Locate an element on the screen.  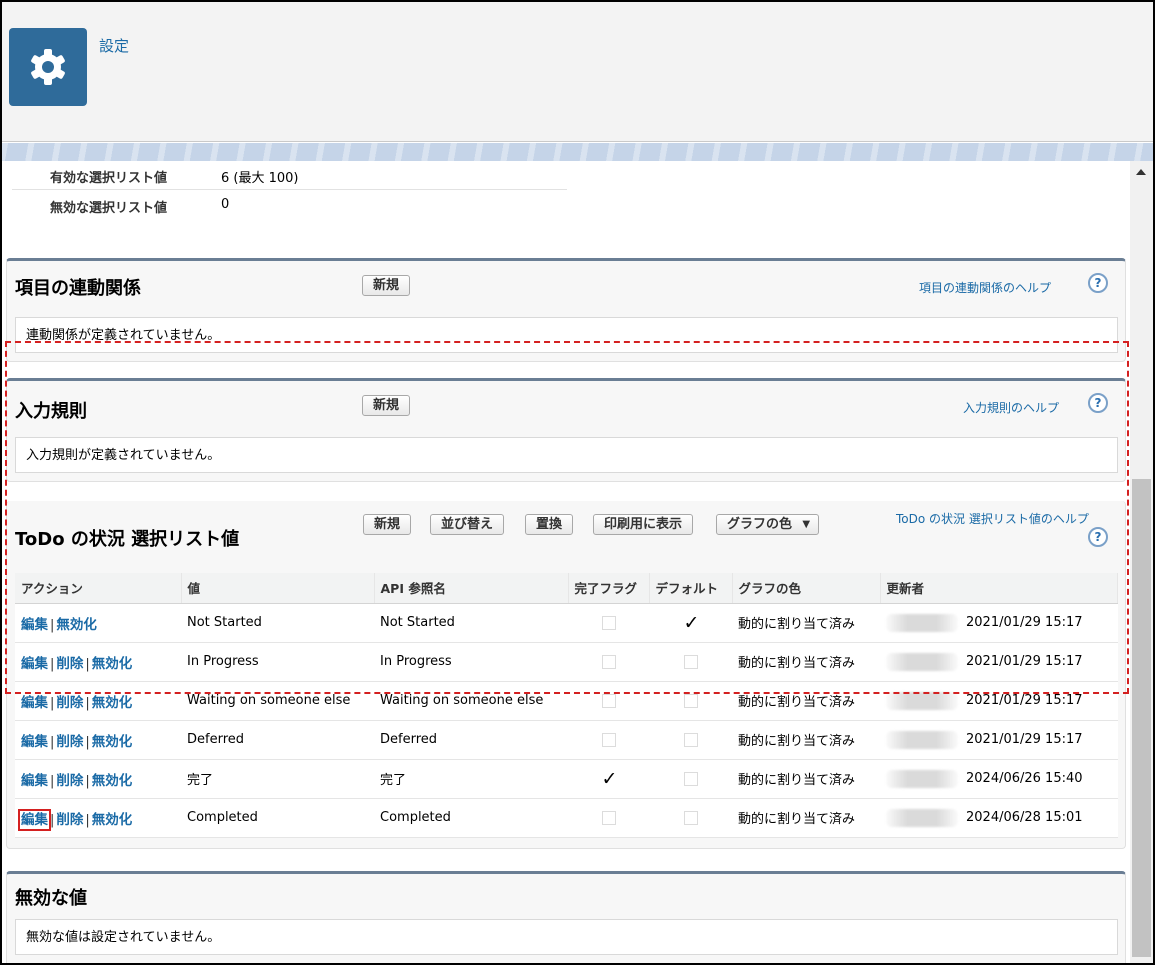
info-divider is located at coordinates (289, 189).